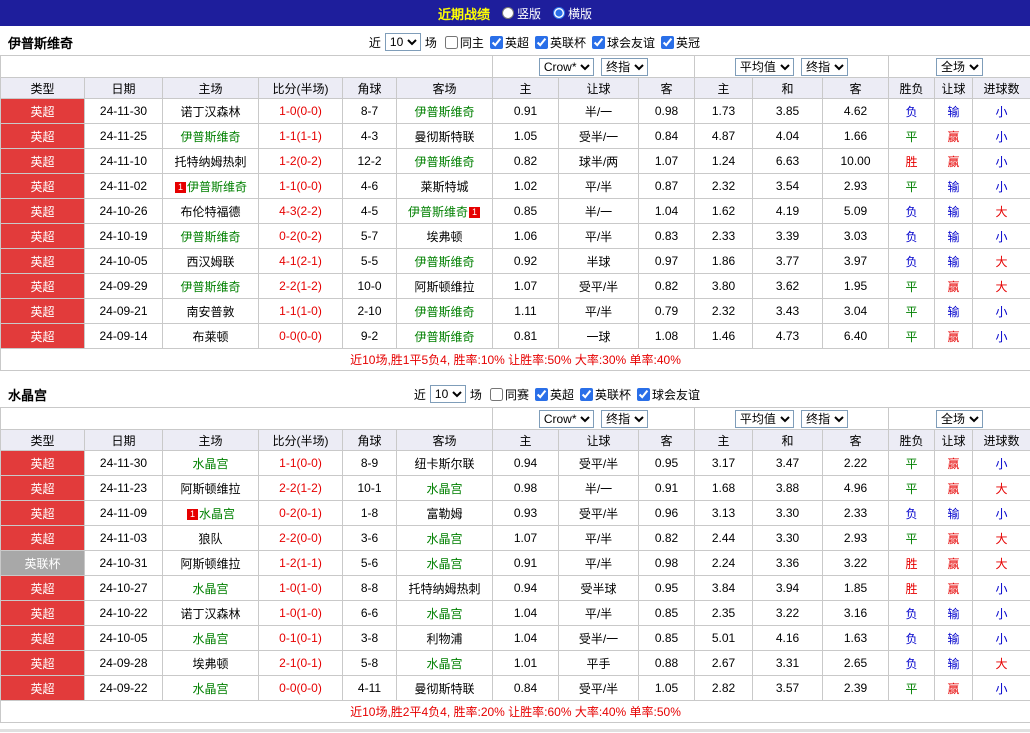 The height and width of the screenshot is (733, 1030). What do you see at coordinates (572, 13) in the screenshot?
I see `layout-radio-horizontal: 横版` at bounding box center [572, 13].